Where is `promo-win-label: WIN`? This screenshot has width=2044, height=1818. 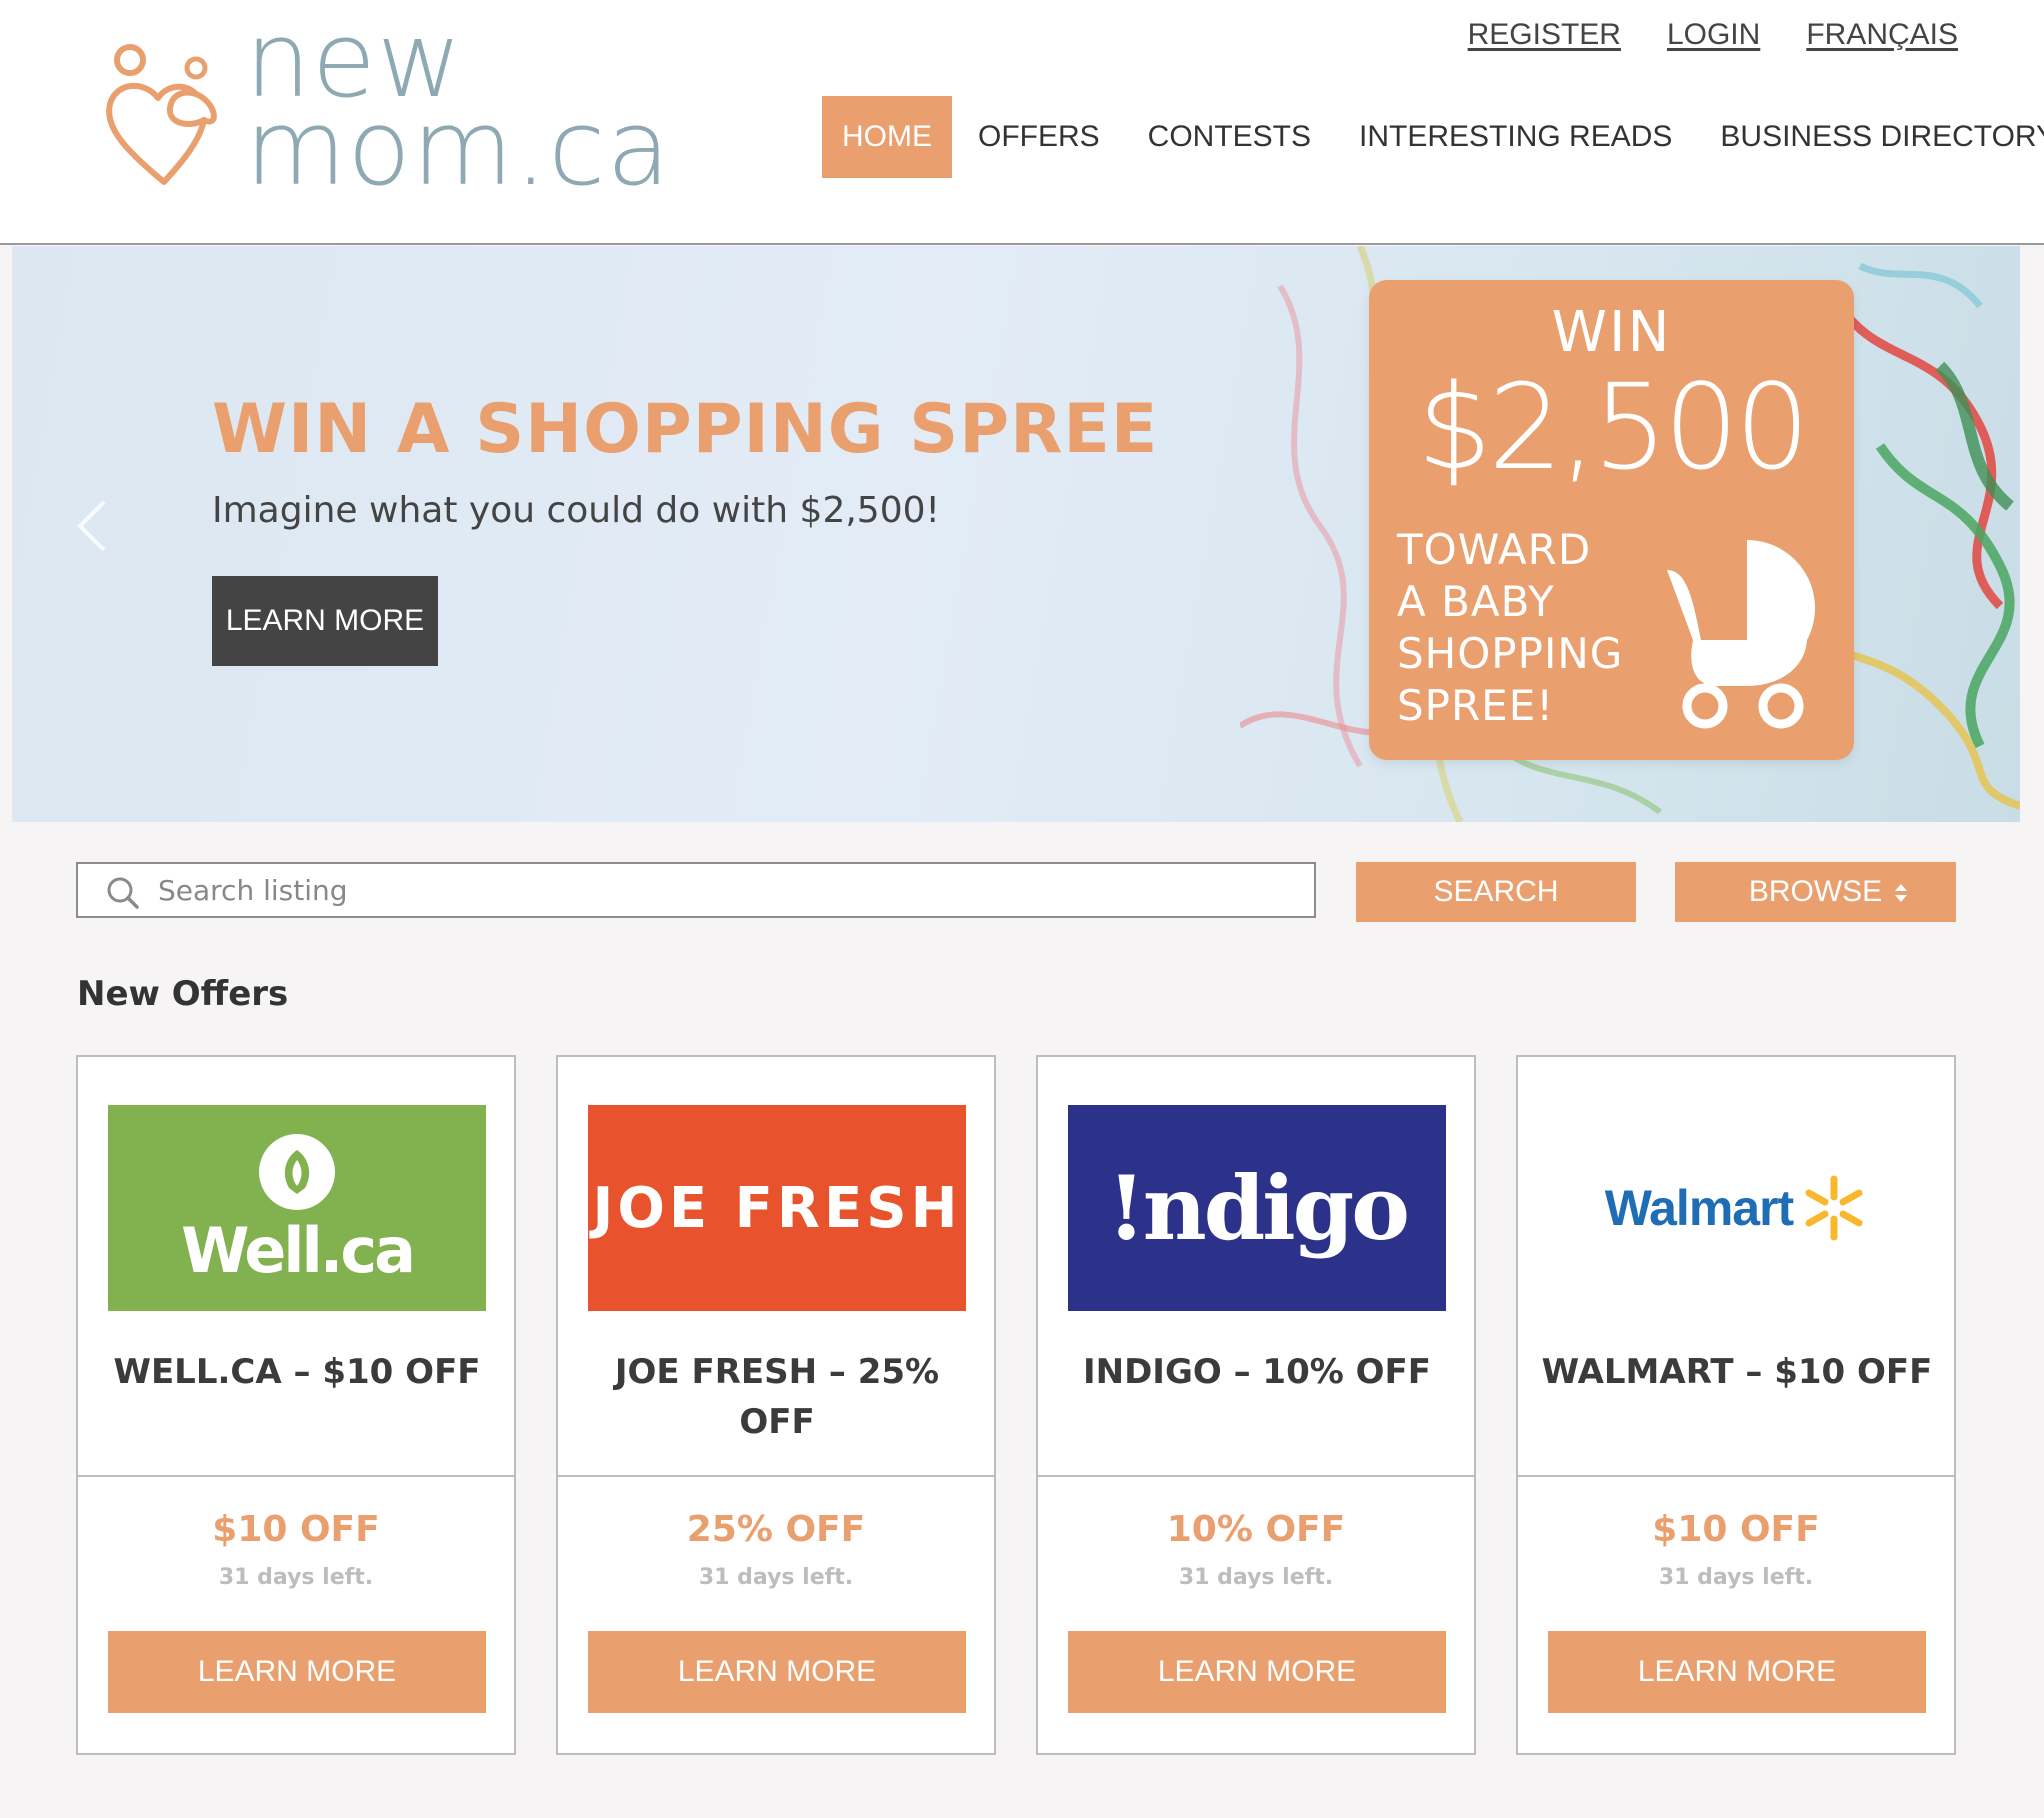 promo-win-label: WIN is located at coordinates (1611, 332).